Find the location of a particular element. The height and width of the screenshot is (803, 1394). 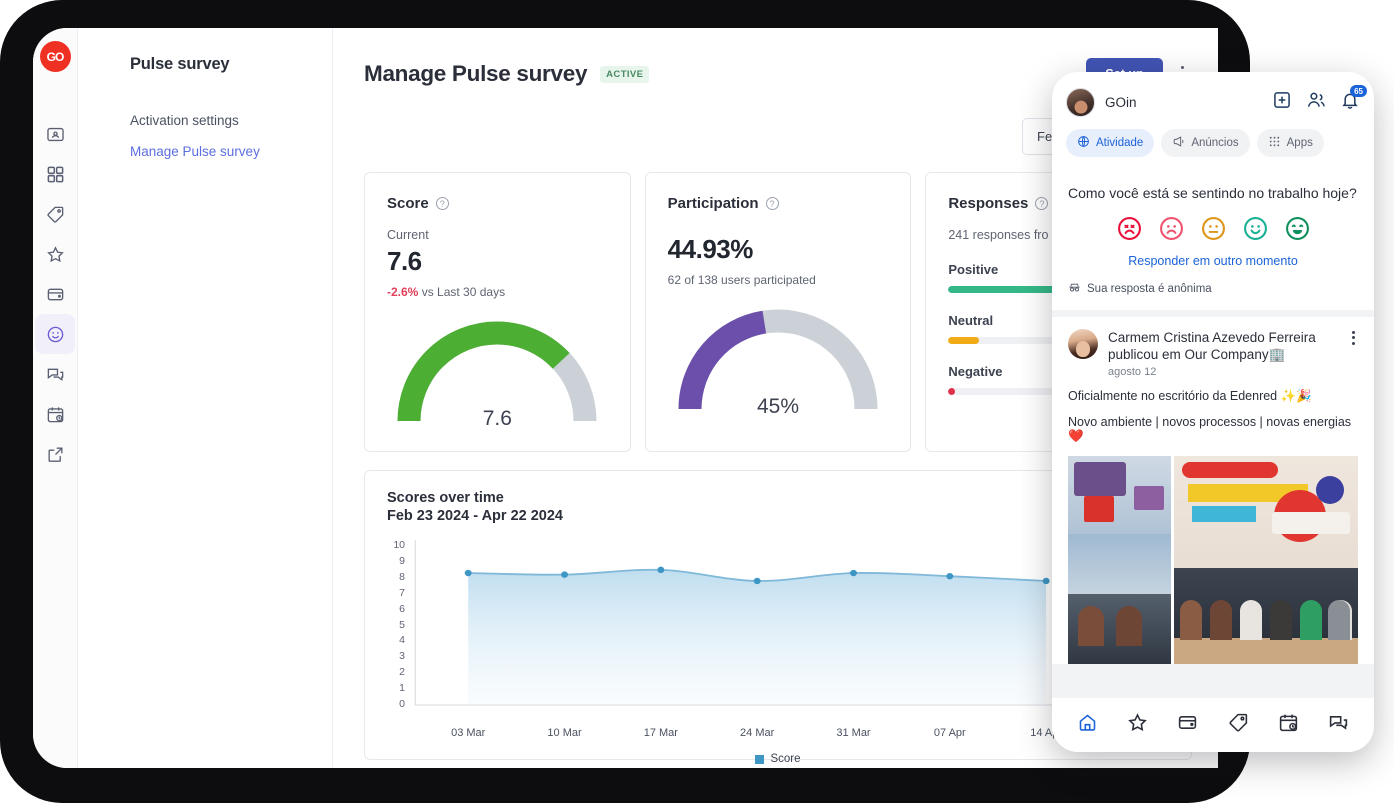

post-space-emoji: 🏢 is located at coordinates (1277, 355).